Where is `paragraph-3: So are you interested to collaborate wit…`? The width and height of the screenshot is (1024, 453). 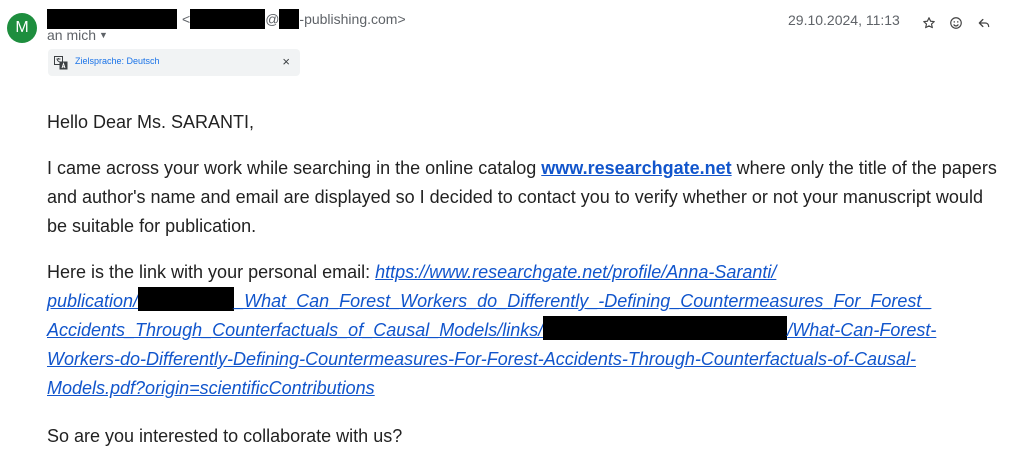 paragraph-3: So are you interested to collaborate wit… is located at coordinates (225, 436).